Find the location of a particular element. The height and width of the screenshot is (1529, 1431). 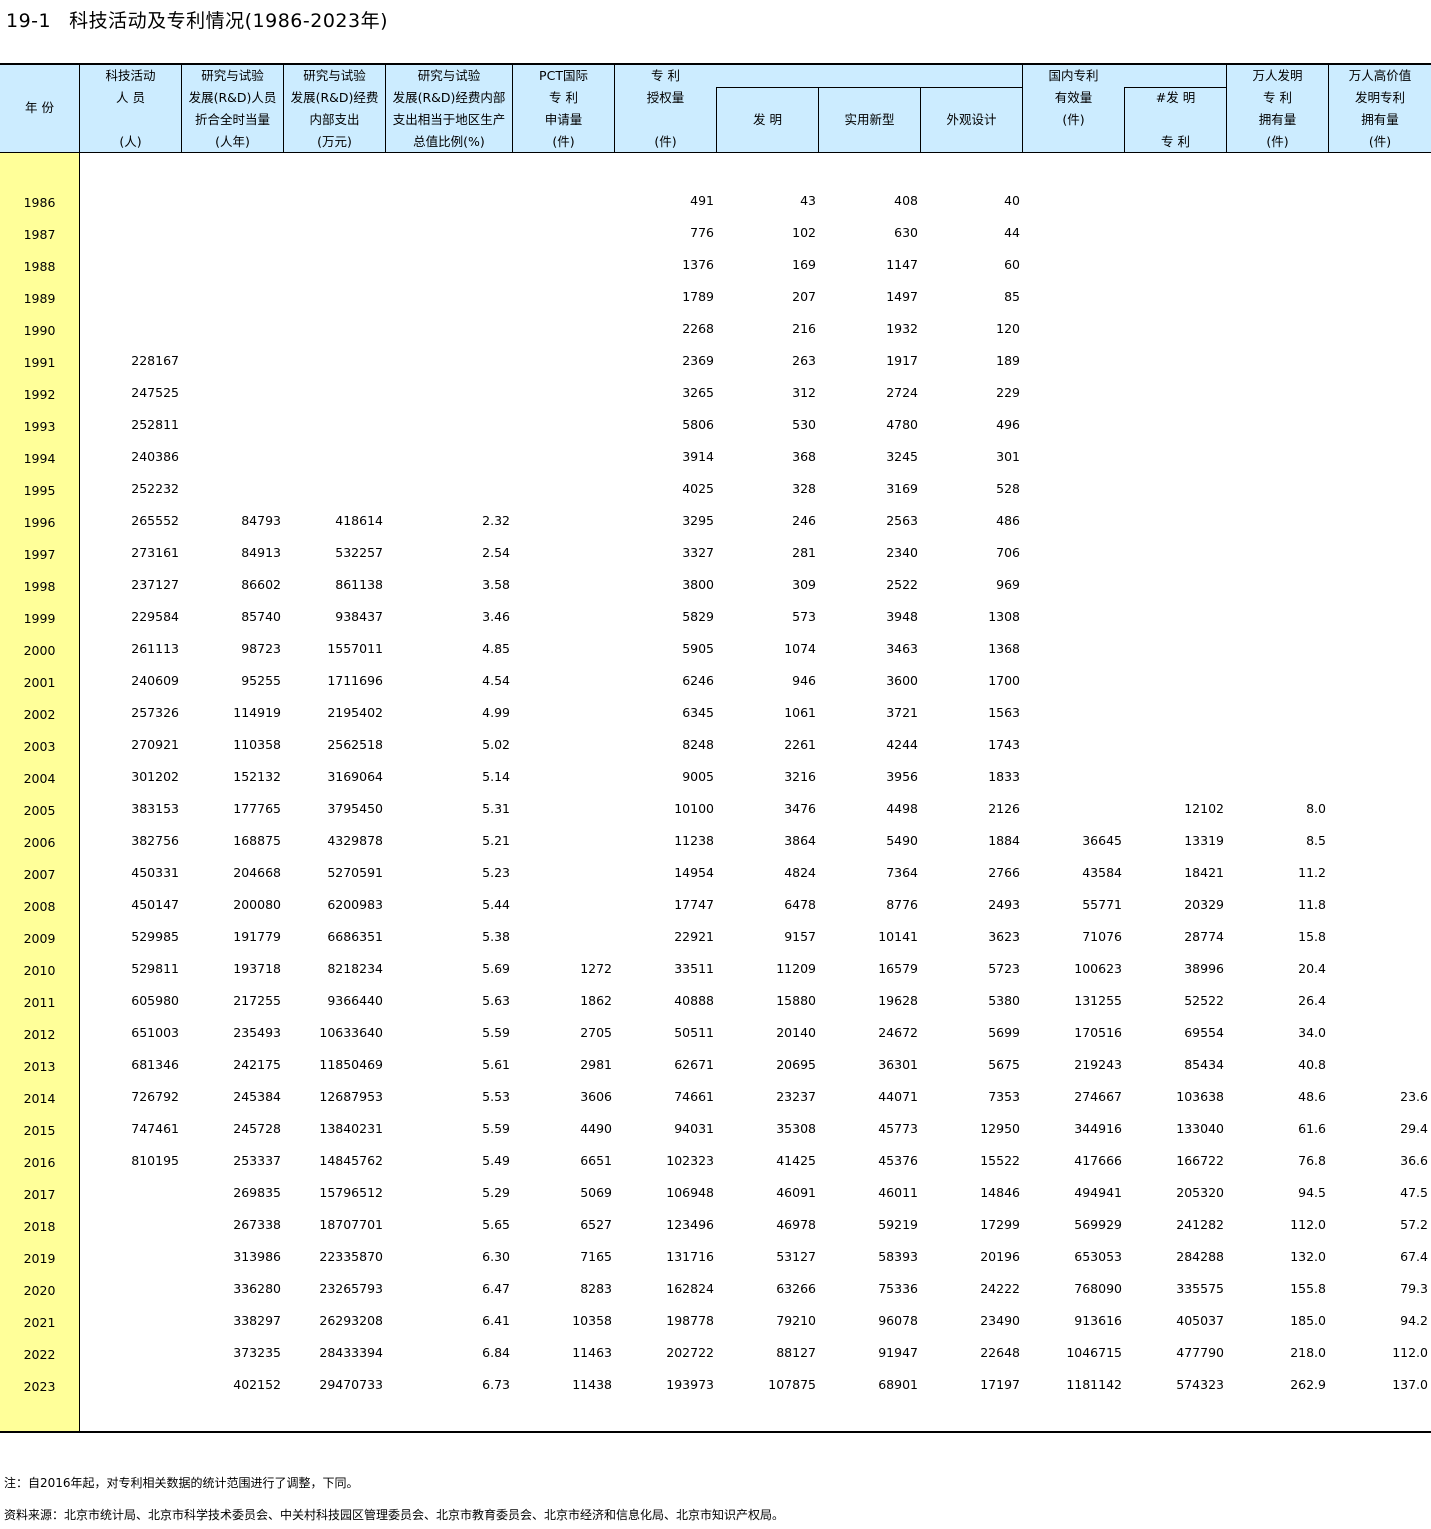

value-cell: 3606 is located at coordinates (596, 1096).